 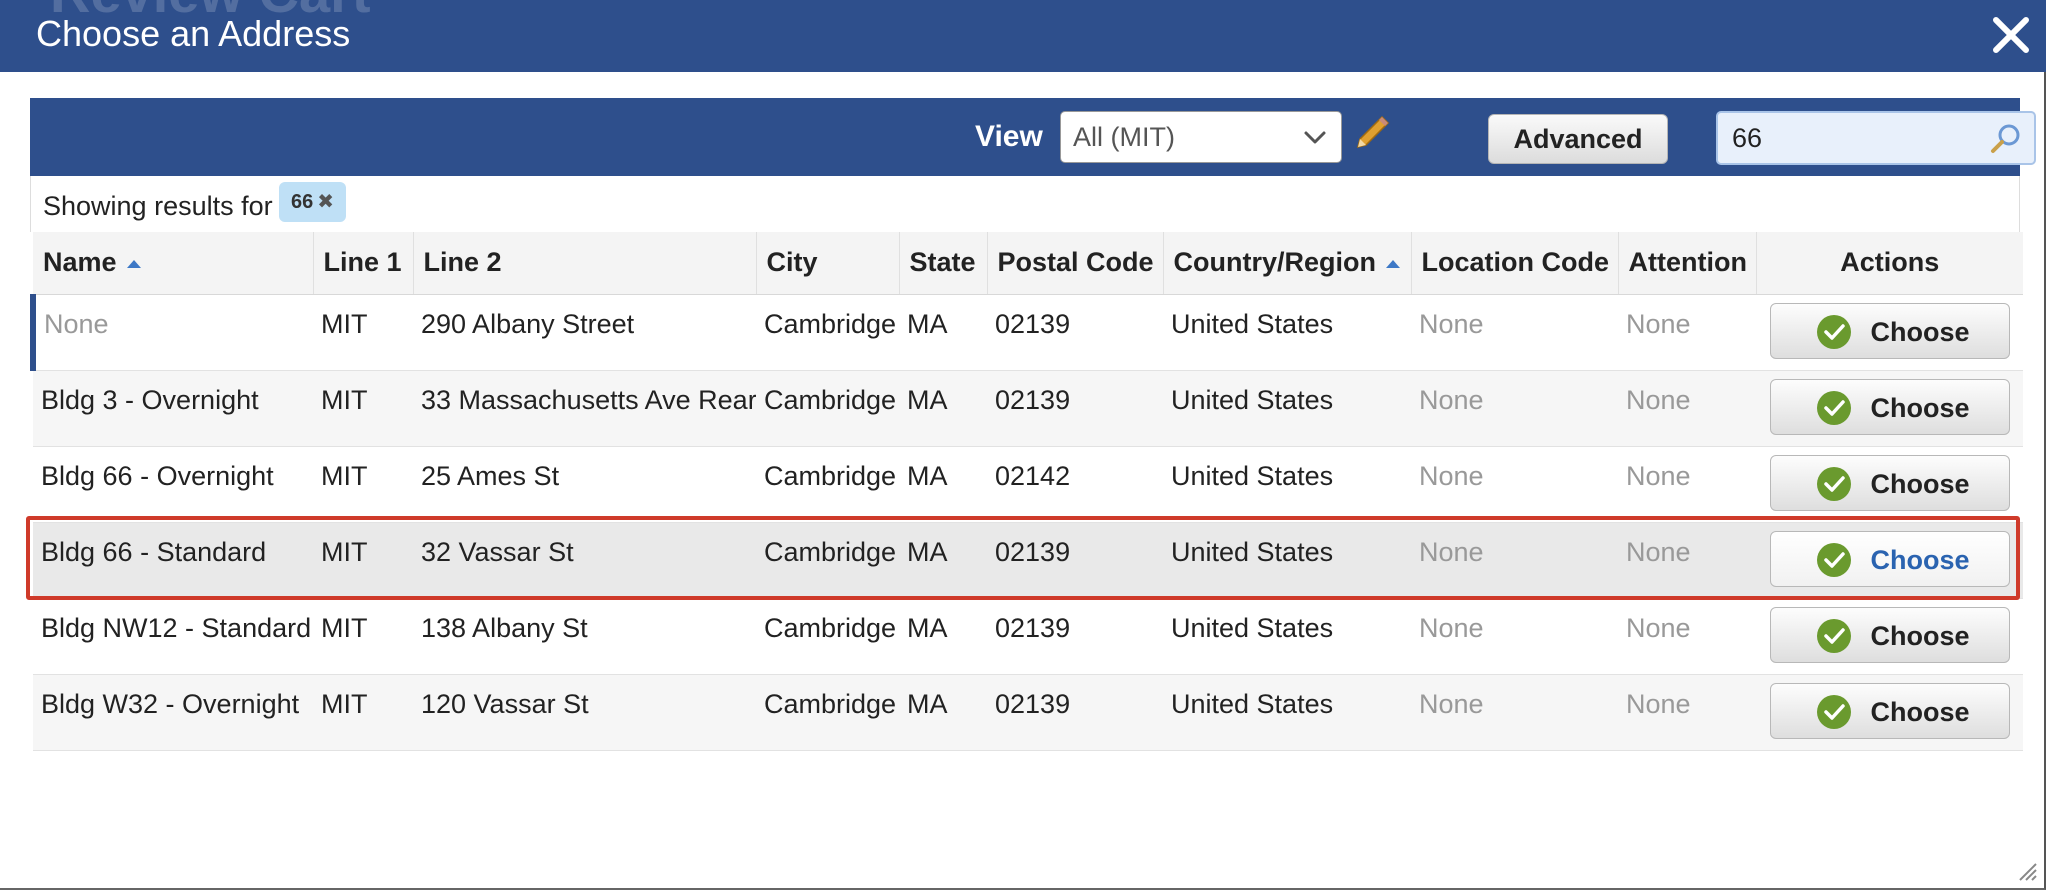 What do you see at coordinates (325, 202) in the screenshot?
I see `remove-filter-icon: ✖` at bounding box center [325, 202].